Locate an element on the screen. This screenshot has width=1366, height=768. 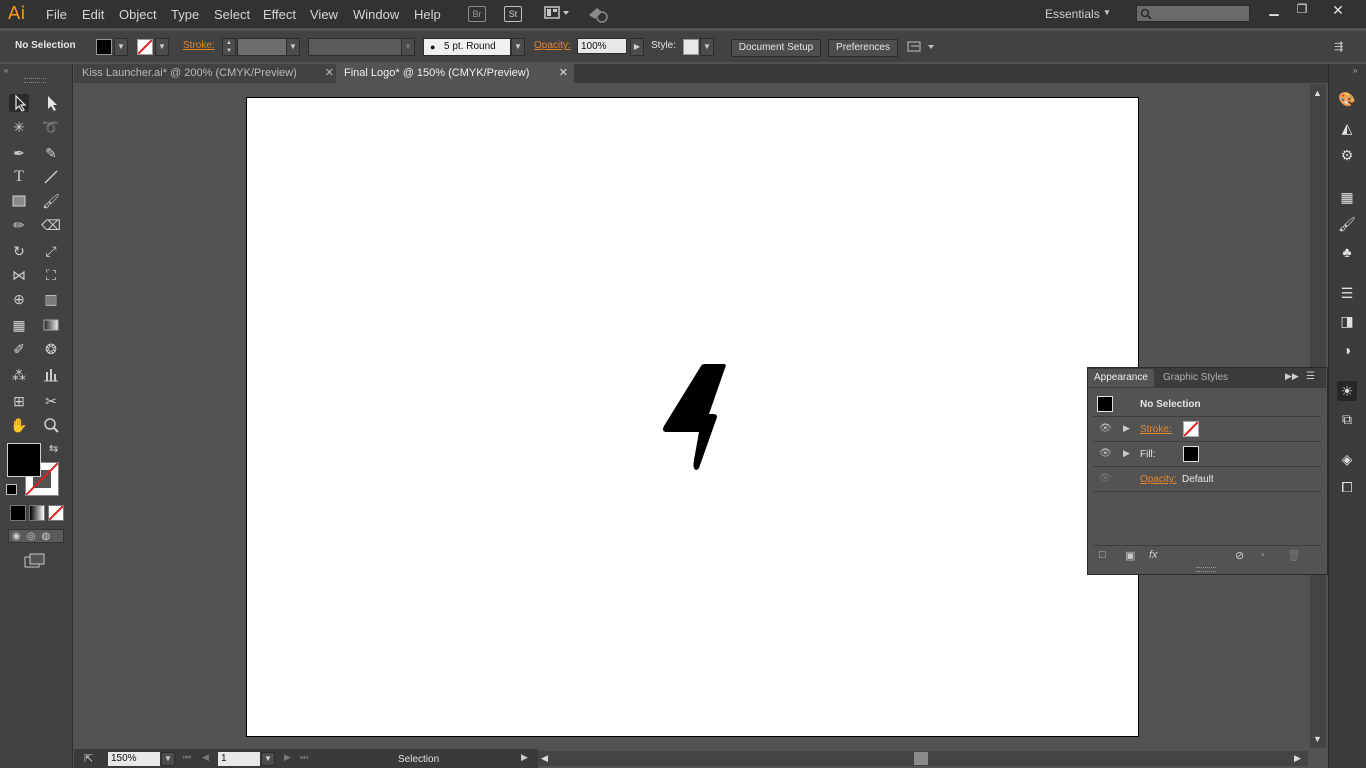
status-menu-arrow-icon: ▶ is located at coordinates (524, 757).